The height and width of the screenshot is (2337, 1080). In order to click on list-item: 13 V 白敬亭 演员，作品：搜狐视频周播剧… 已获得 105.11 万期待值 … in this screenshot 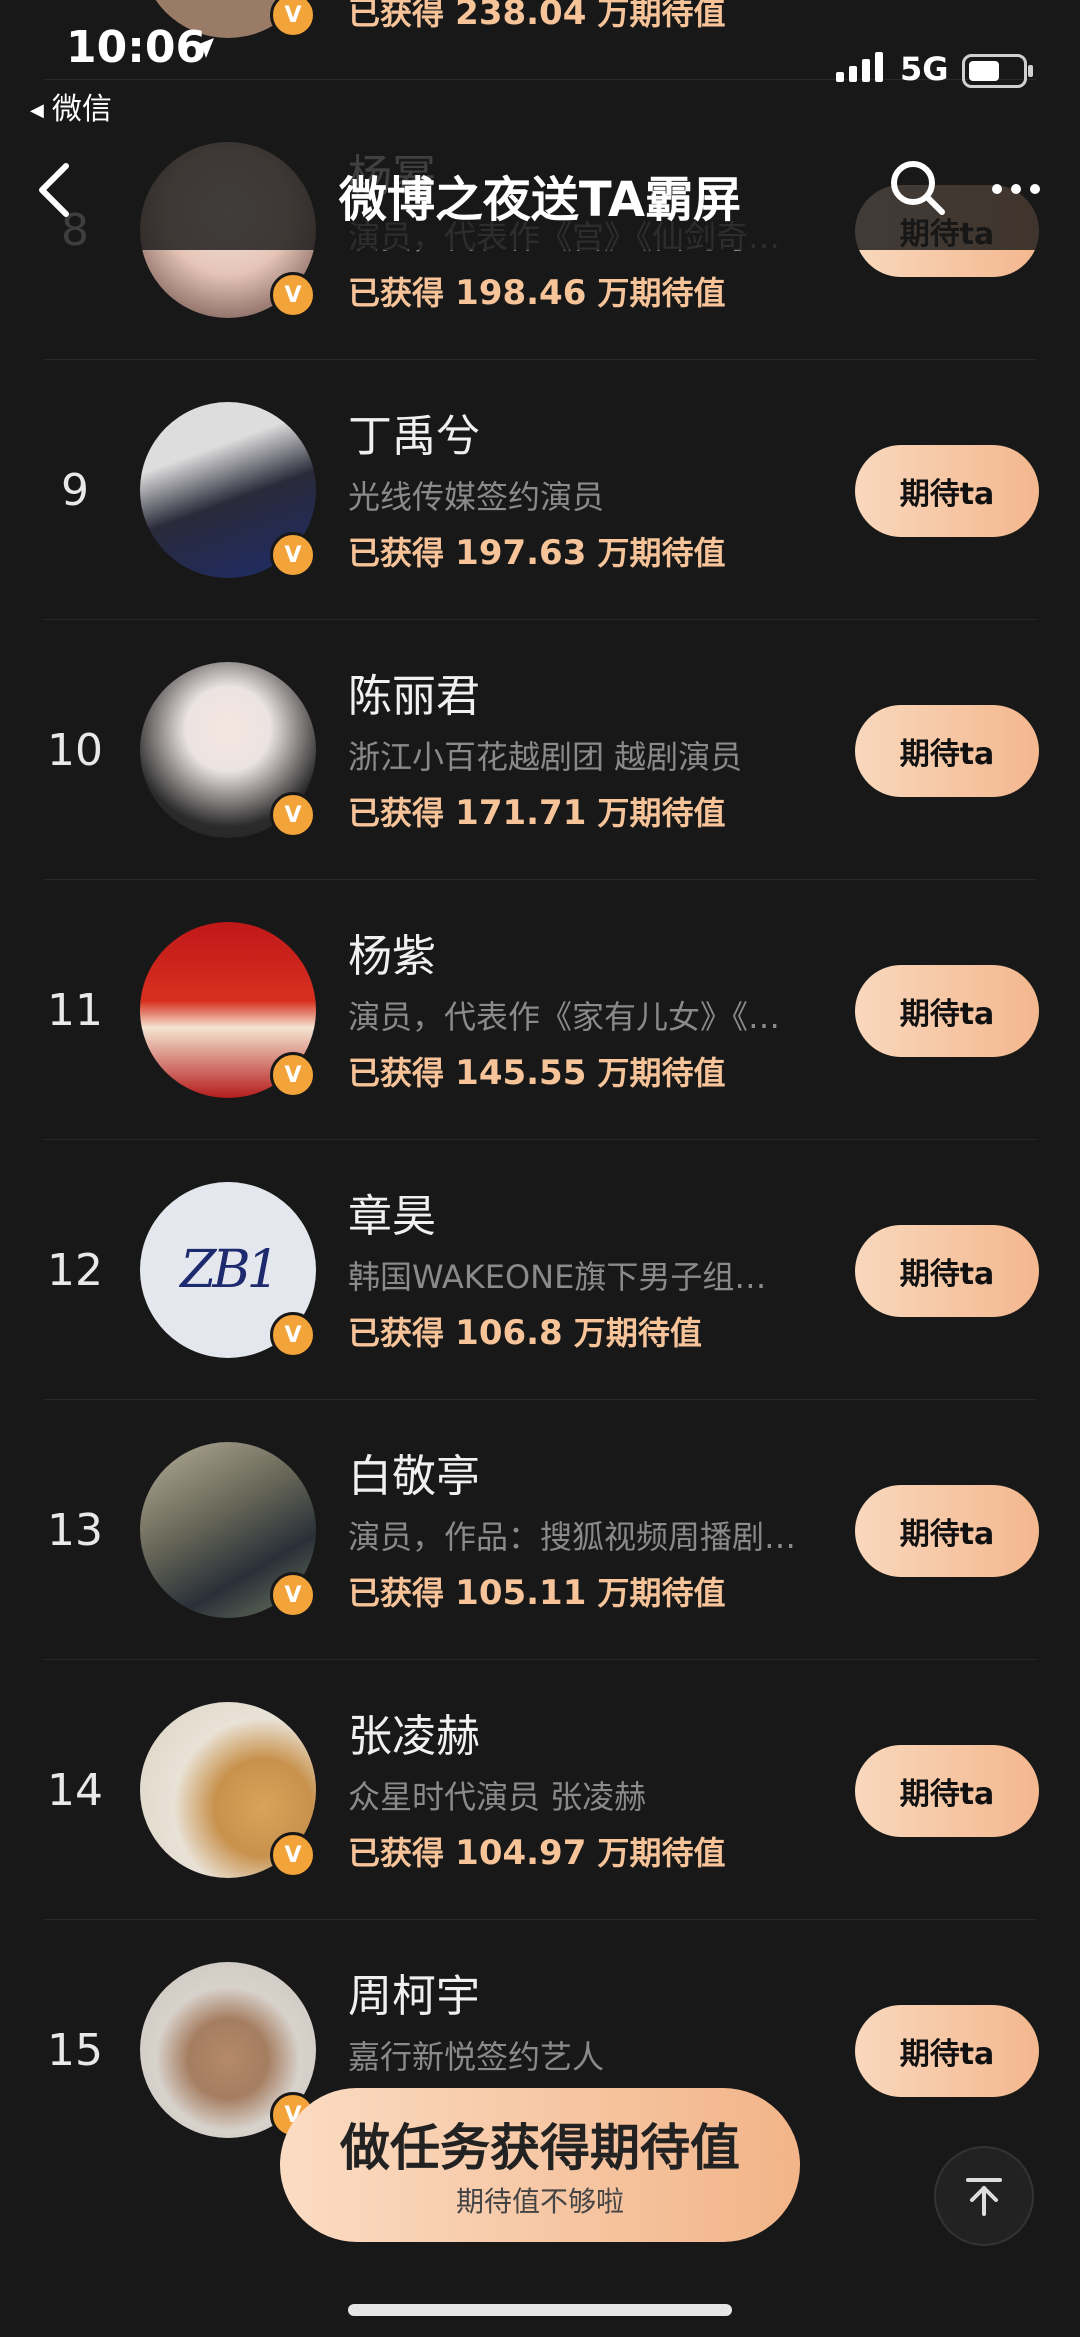, I will do `click(540, 1530)`.